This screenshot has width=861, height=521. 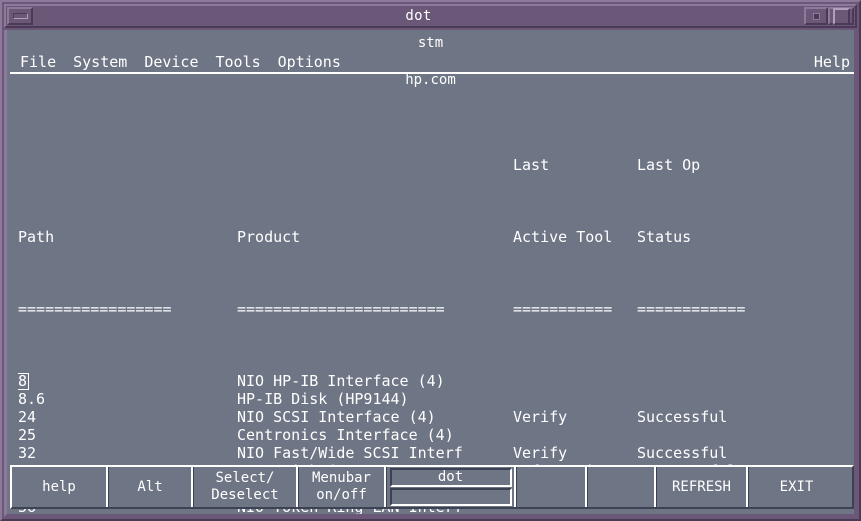 I want to click on menubar-toggle-button: Menubar on/off, so click(x=342, y=487).